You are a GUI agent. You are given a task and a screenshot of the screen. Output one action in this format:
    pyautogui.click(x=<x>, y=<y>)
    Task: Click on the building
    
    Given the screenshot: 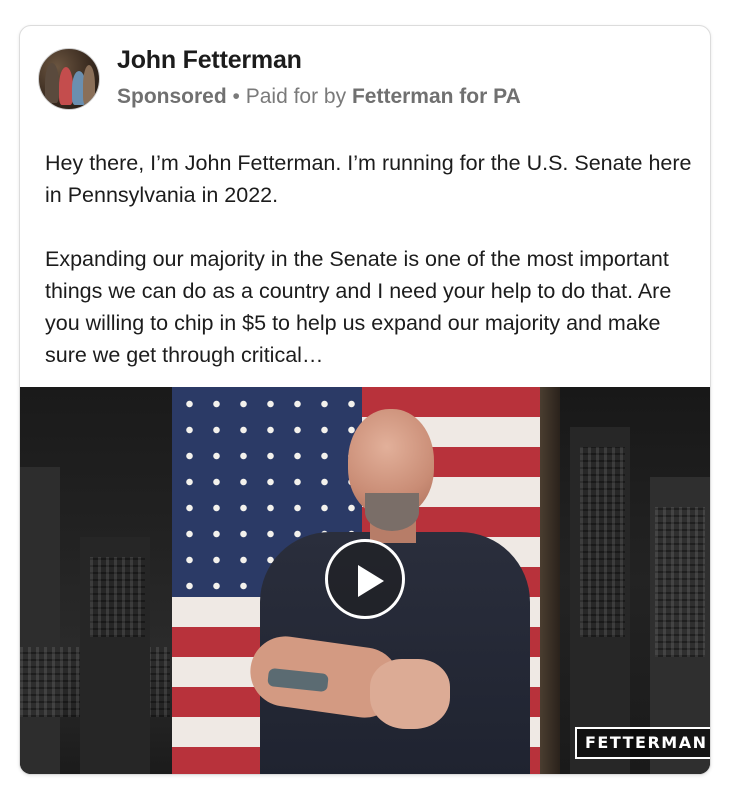 What is the action you would take?
    pyautogui.click(x=40, y=620)
    